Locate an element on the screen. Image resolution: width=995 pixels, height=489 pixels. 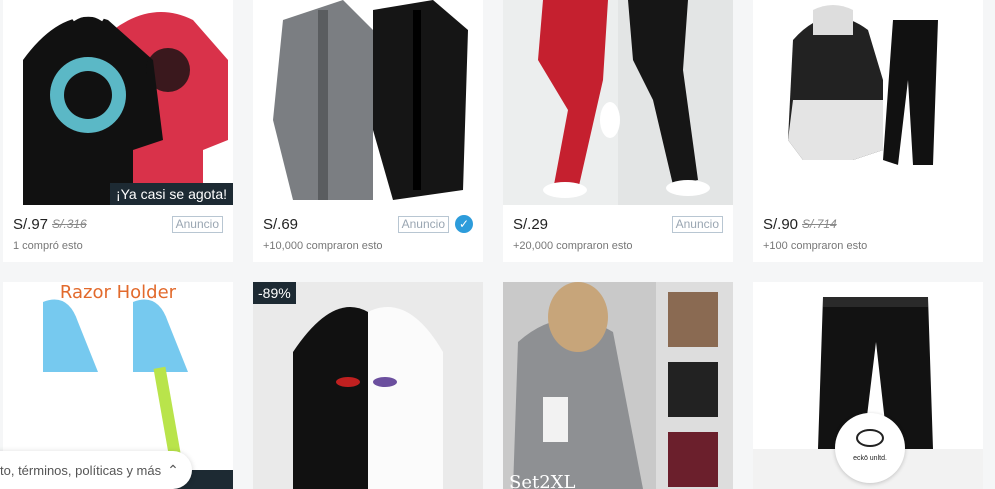
sold-count: 1 compró esto is located at coordinates (48, 246).